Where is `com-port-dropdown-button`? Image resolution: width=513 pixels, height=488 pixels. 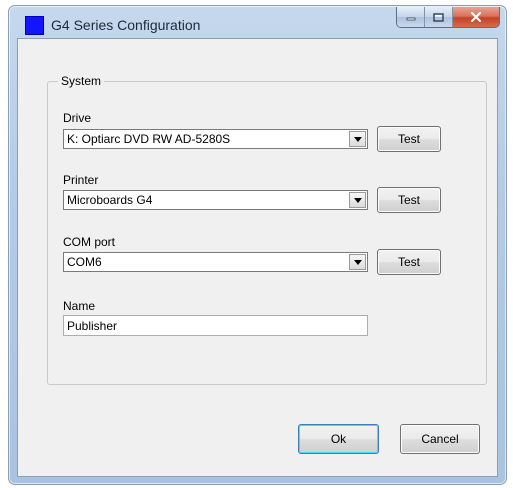 com-port-dropdown-button is located at coordinates (357, 262).